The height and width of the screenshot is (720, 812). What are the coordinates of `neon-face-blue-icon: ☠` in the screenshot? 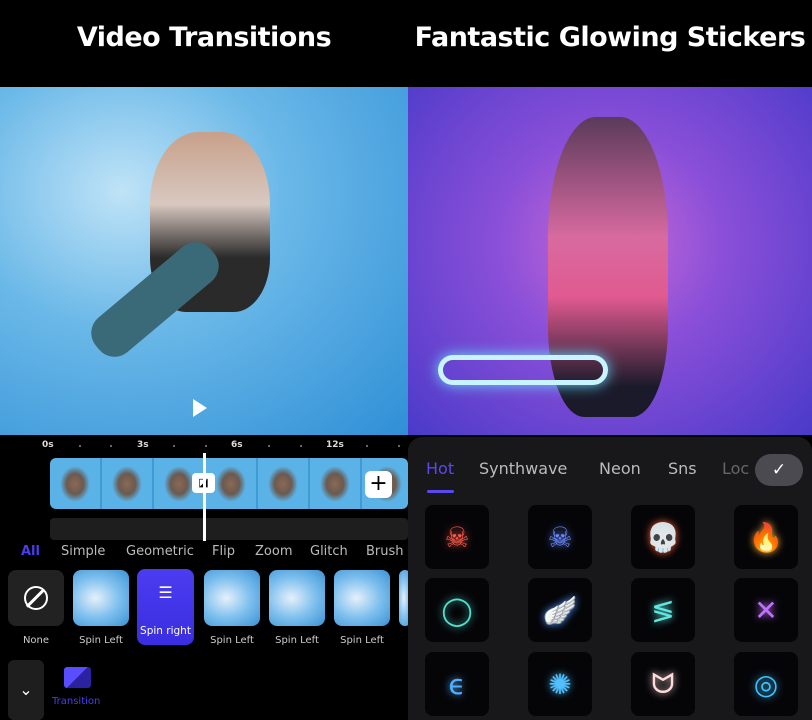 It's located at (560, 537).